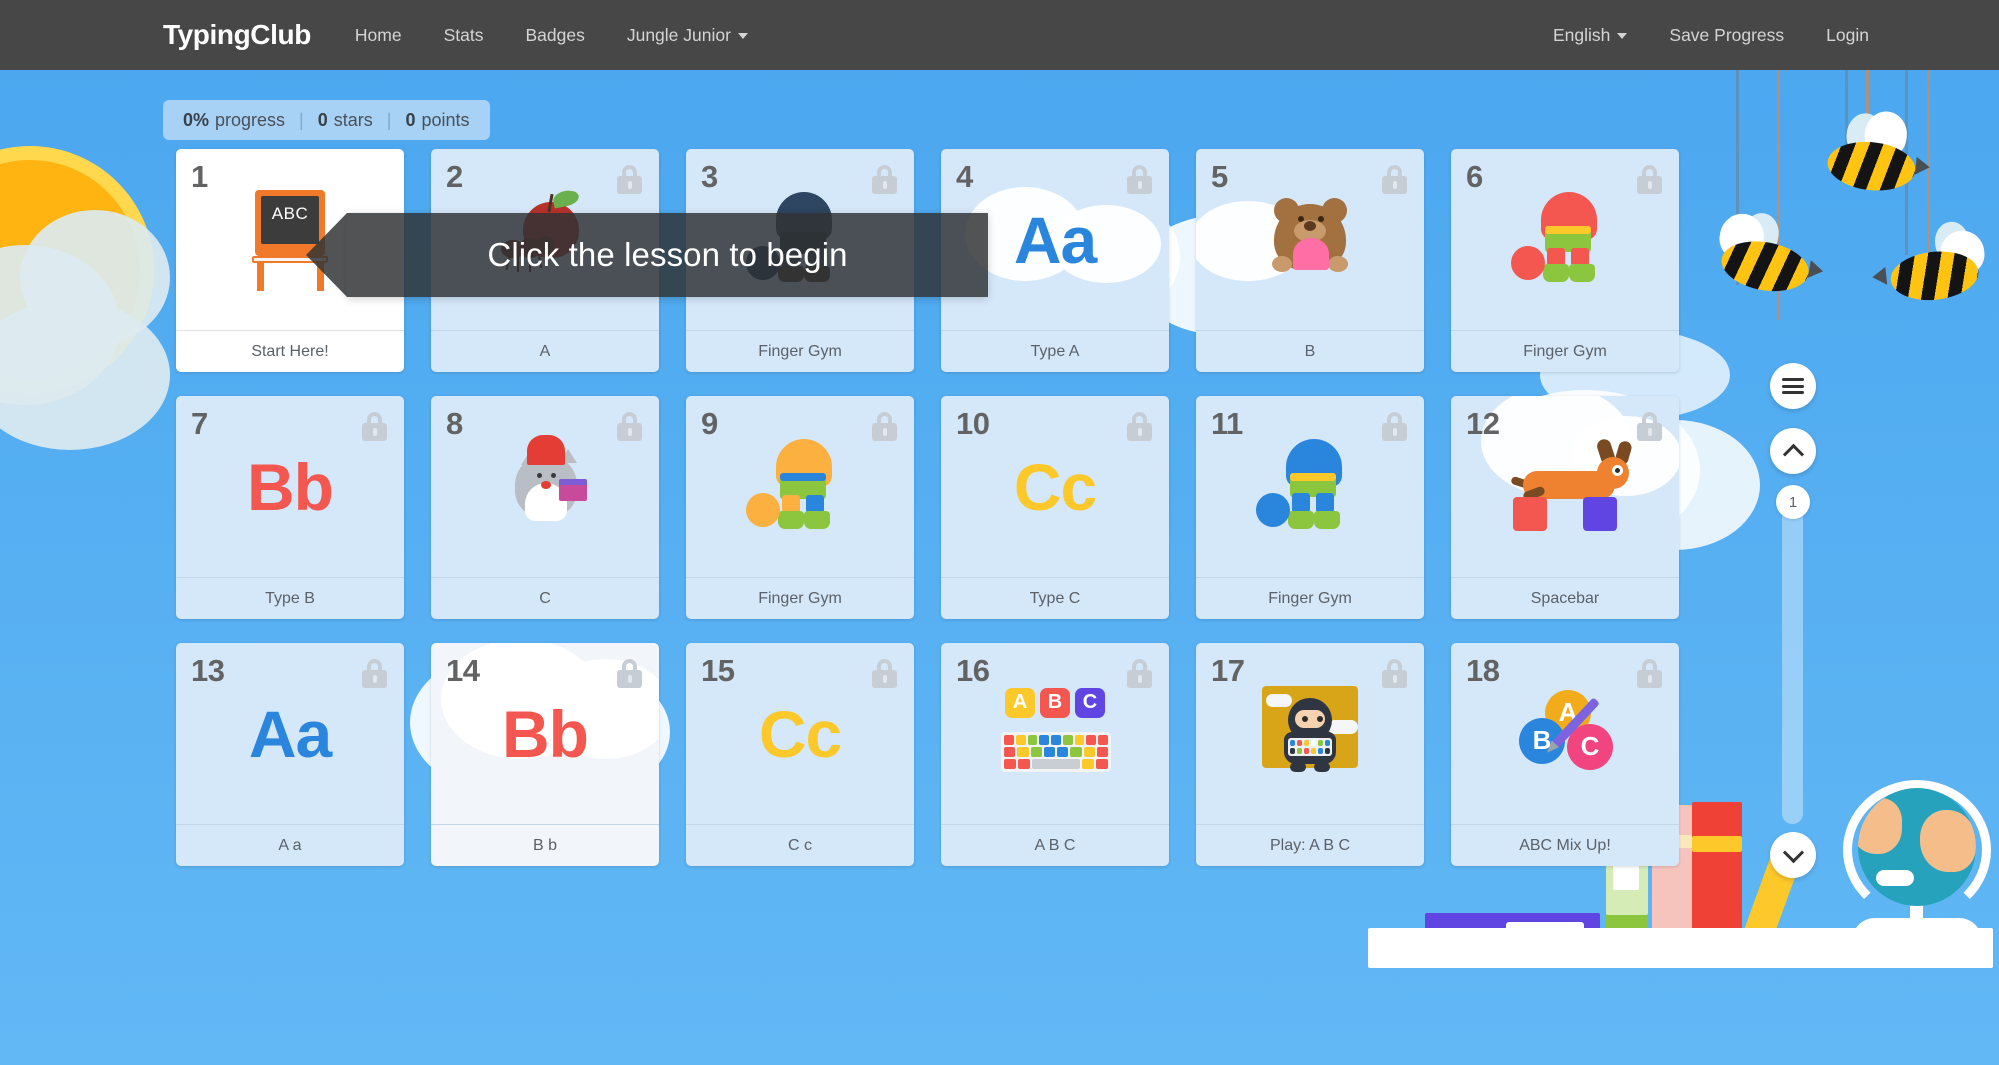  I want to click on lesson-tile-8: 8 C, so click(545, 507).